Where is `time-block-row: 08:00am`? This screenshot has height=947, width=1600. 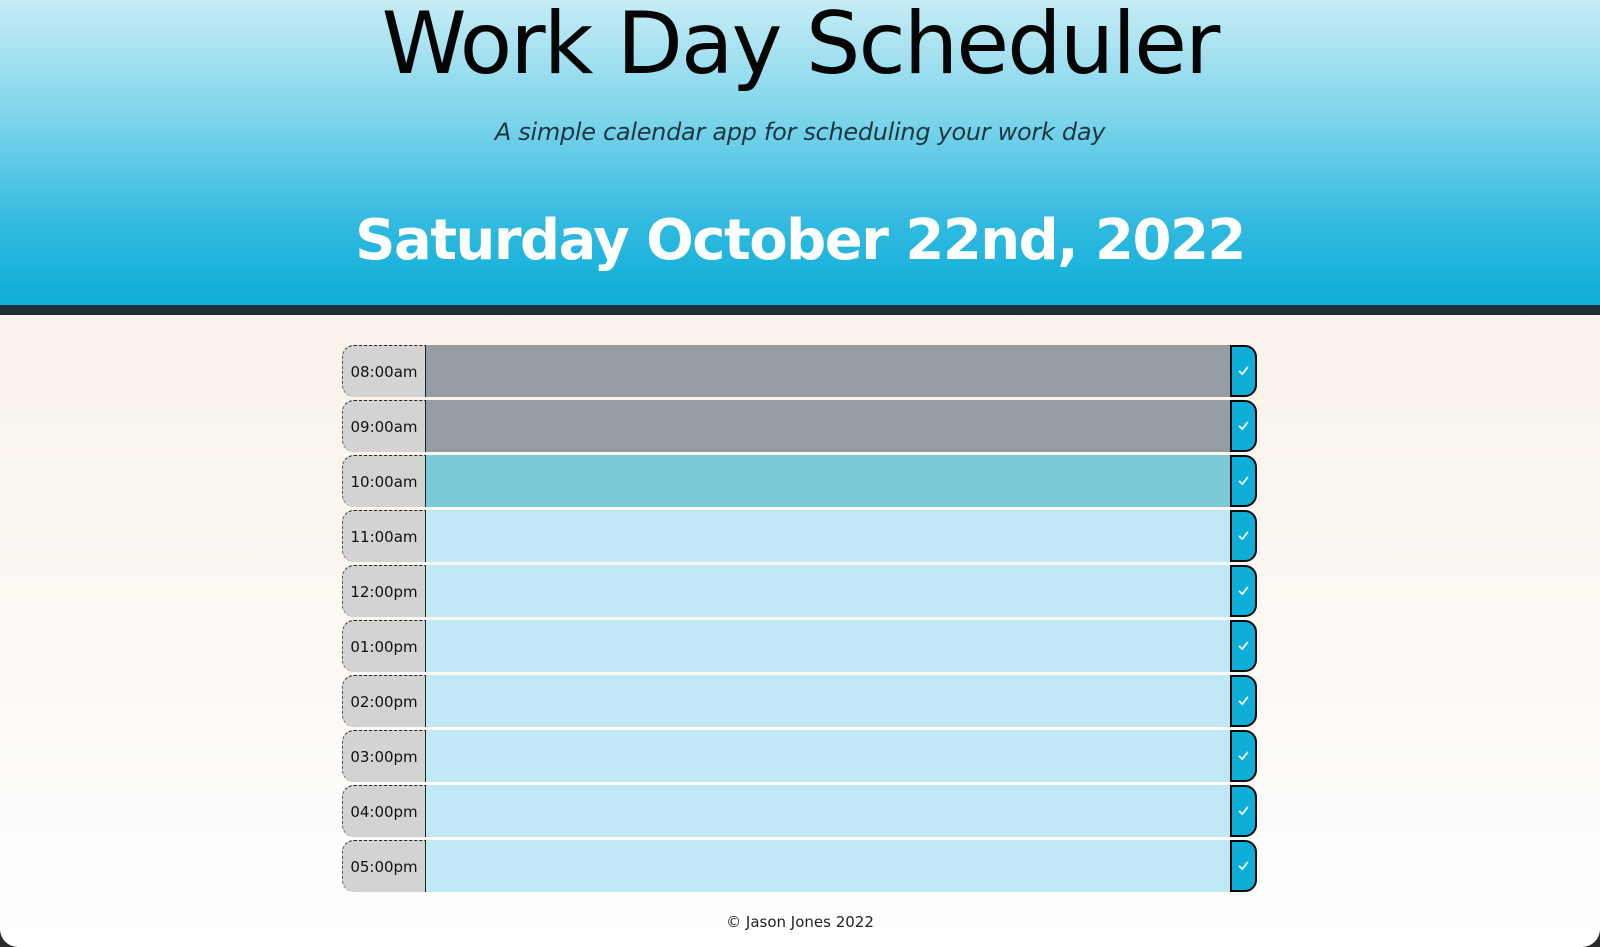
time-block-row: 08:00am is located at coordinates (799, 371).